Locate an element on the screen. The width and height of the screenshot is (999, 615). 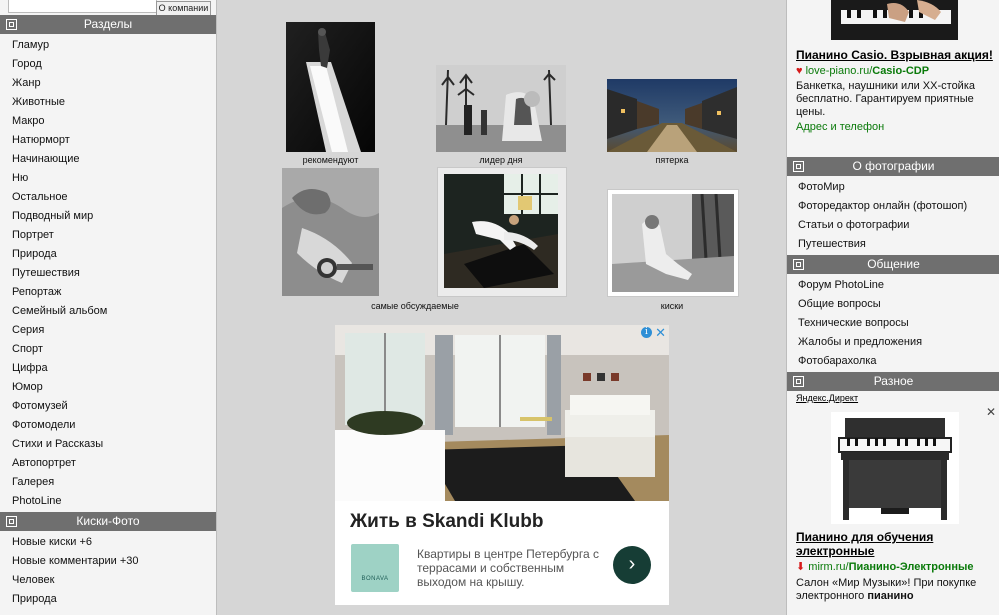
section-item: Репортаж is located at coordinates (108, 292).